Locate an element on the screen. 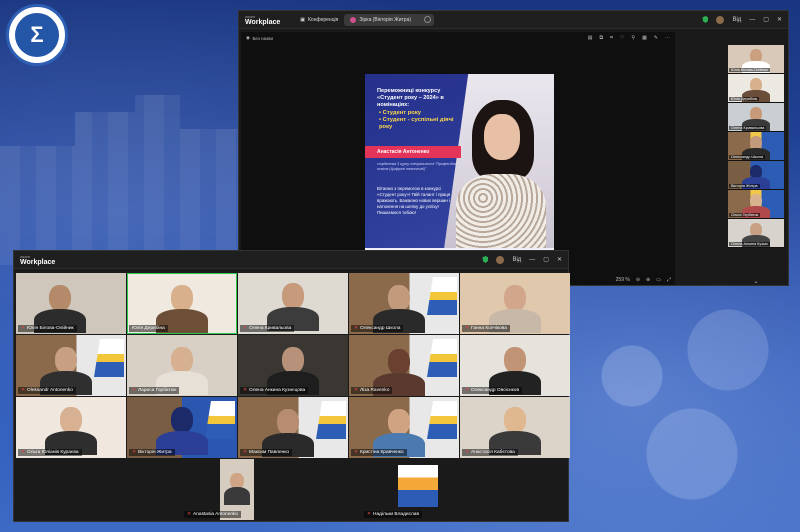  poster-winner-name: Анастасія Антоненко is located at coordinates (413, 152).